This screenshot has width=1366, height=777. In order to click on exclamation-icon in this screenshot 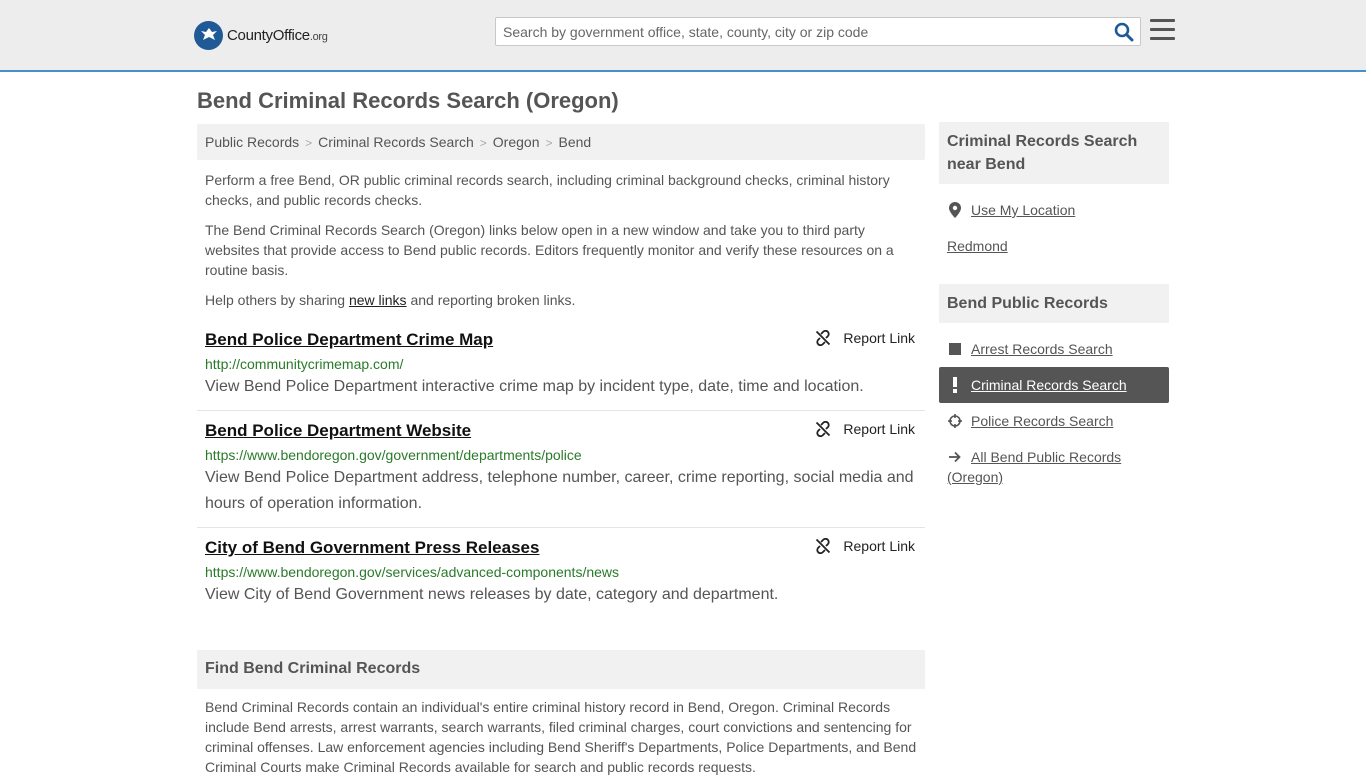, I will do `click(955, 385)`.